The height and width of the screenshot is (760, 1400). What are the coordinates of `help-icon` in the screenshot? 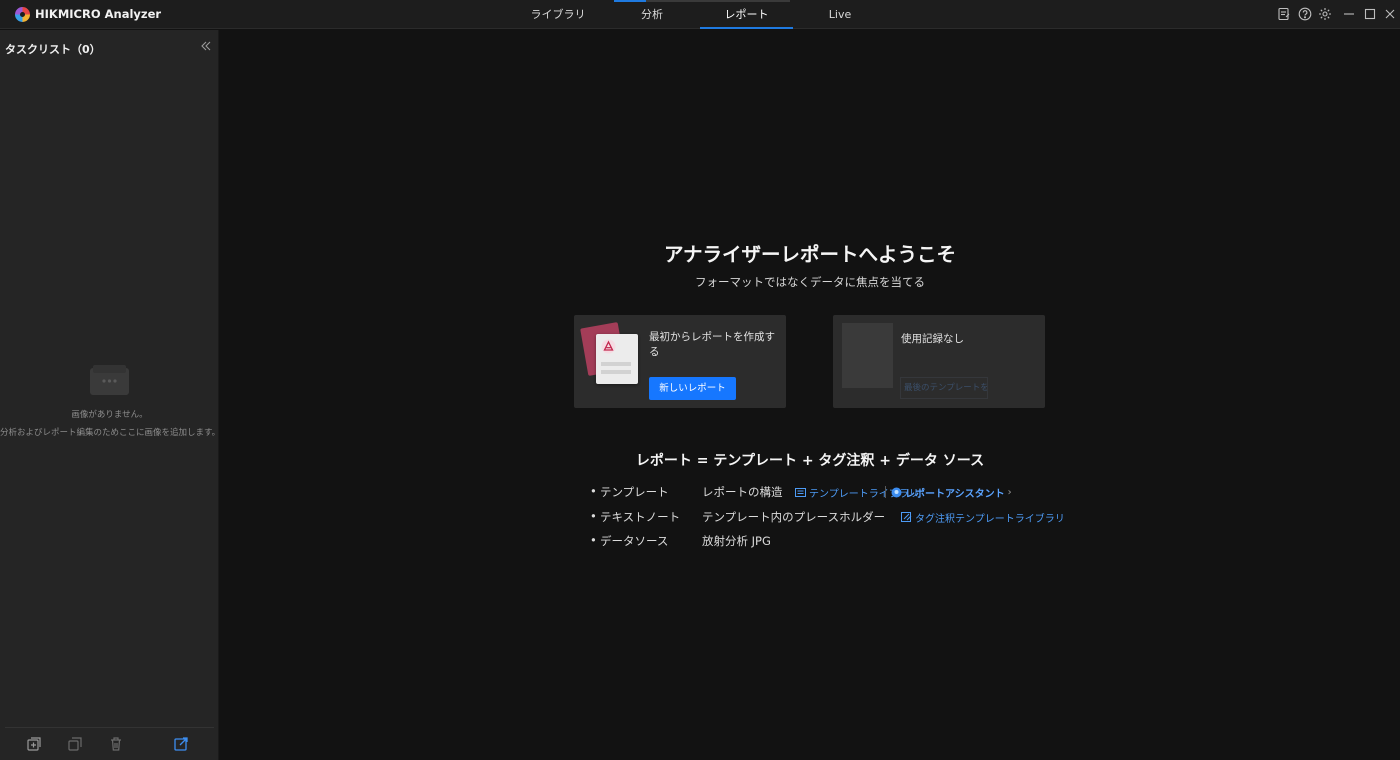 It's located at (1305, 14).